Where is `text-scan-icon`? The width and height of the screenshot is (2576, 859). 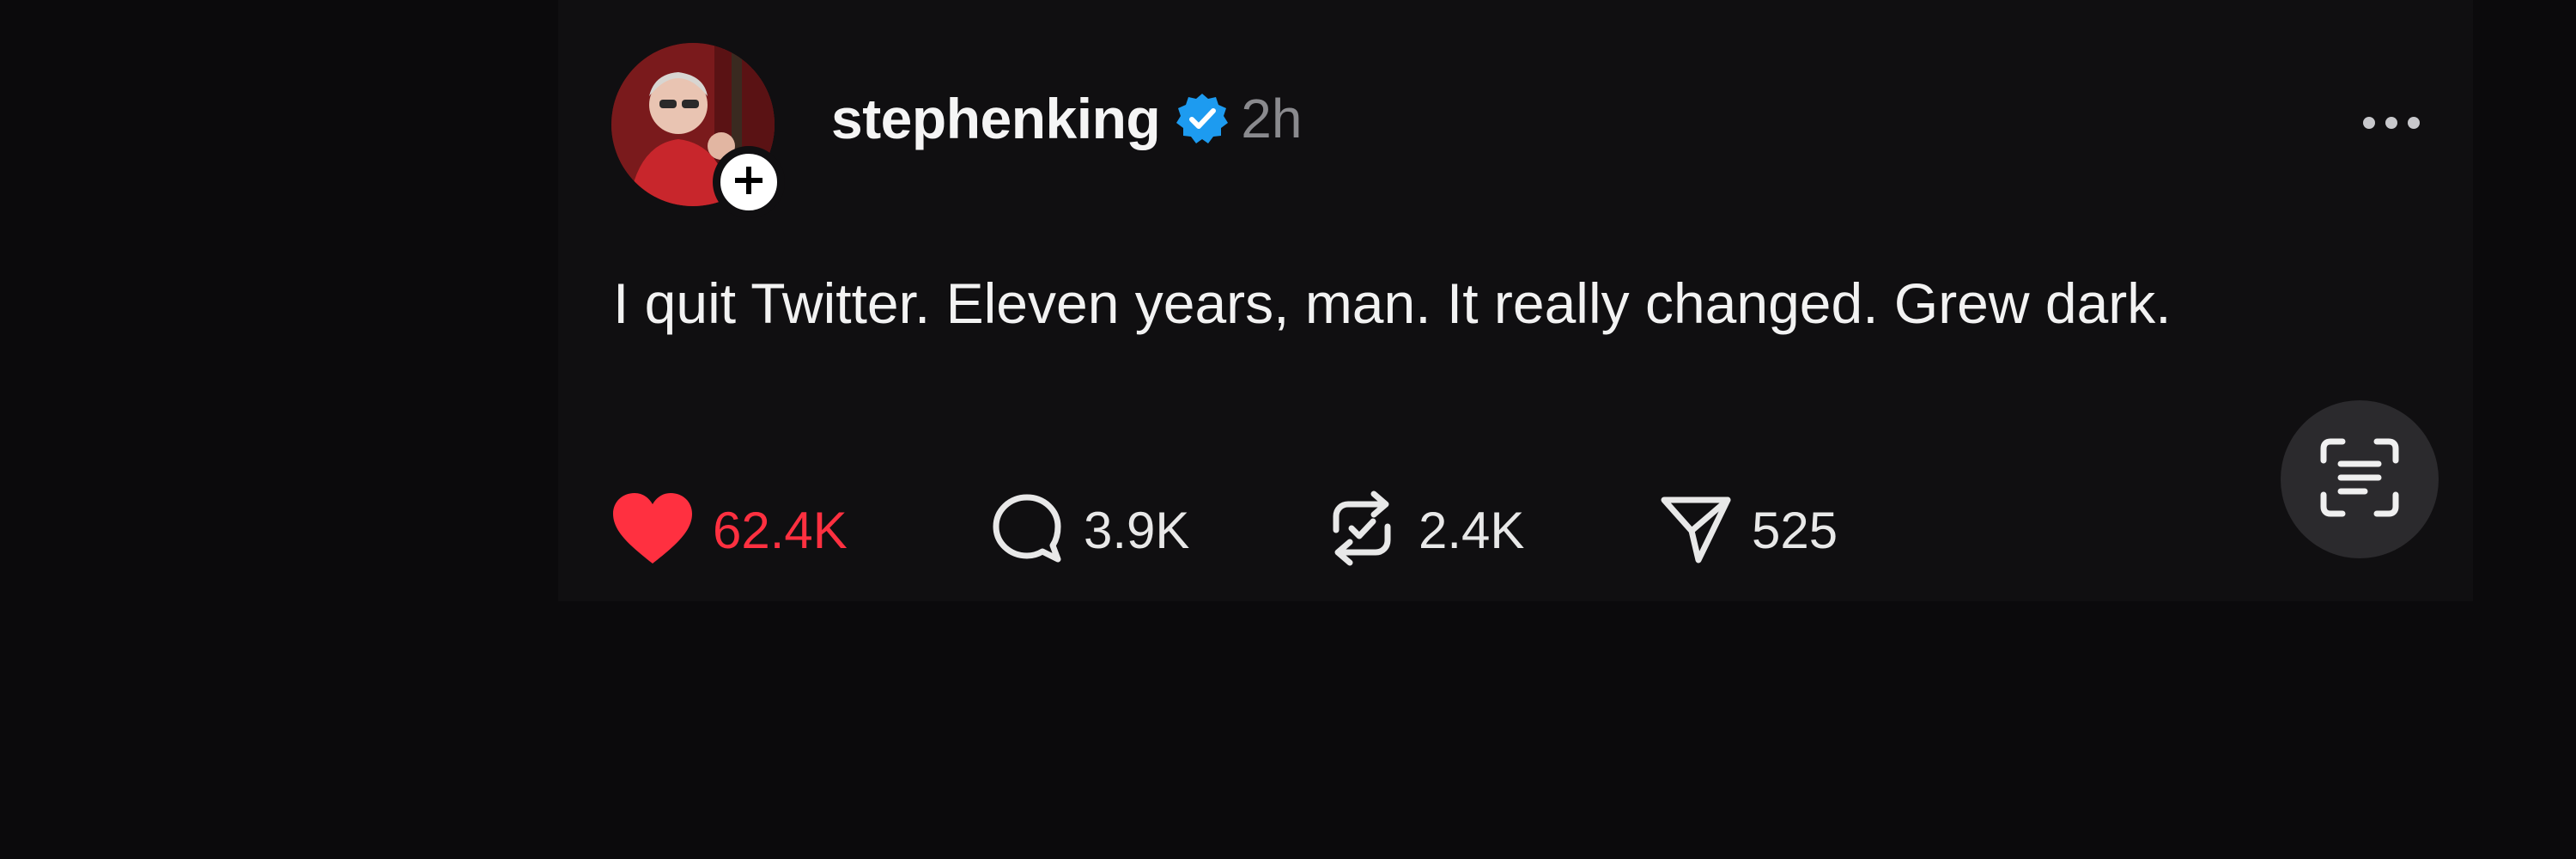 text-scan-icon is located at coordinates (2360, 480).